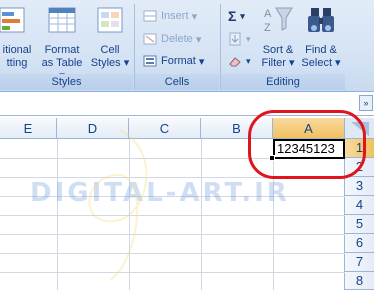  I want to click on format-as-table-icon, so click(62, 20).